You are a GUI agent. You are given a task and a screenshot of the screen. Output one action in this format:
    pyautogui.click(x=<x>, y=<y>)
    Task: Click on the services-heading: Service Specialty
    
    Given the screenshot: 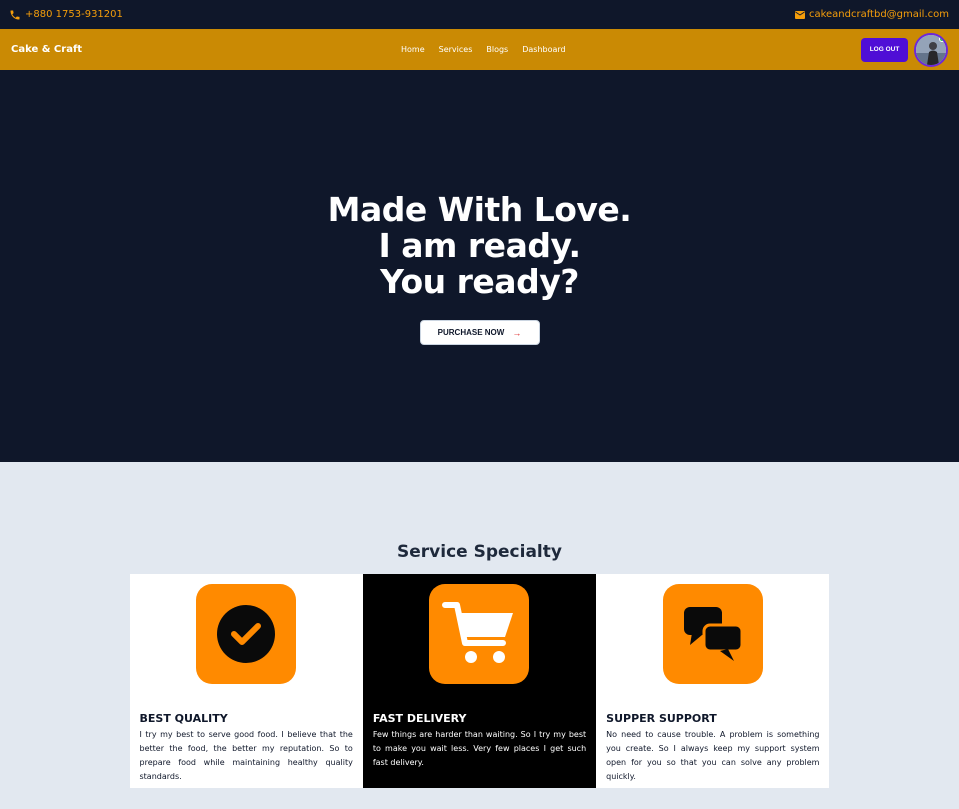 What is the action you would take?
    pyautogui.click(x=479, y=552)
    